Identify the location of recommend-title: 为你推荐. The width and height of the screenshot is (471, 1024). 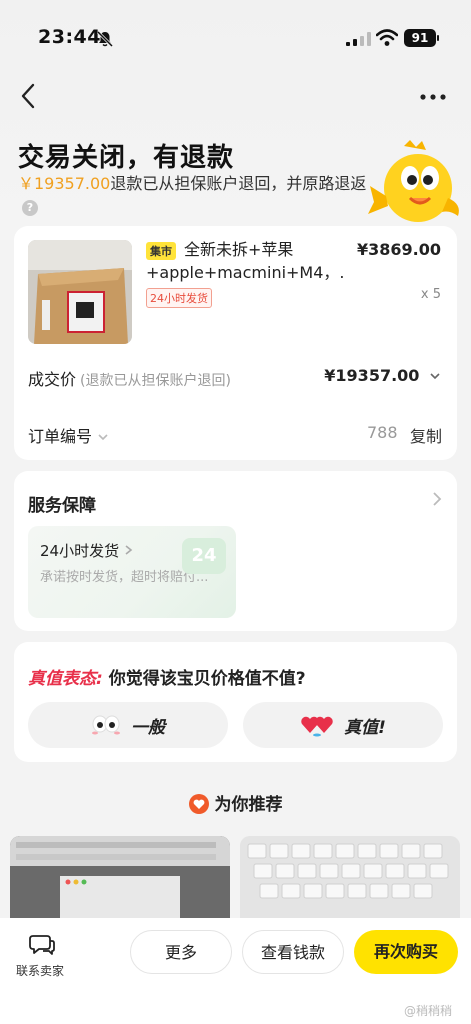
(235, 802).